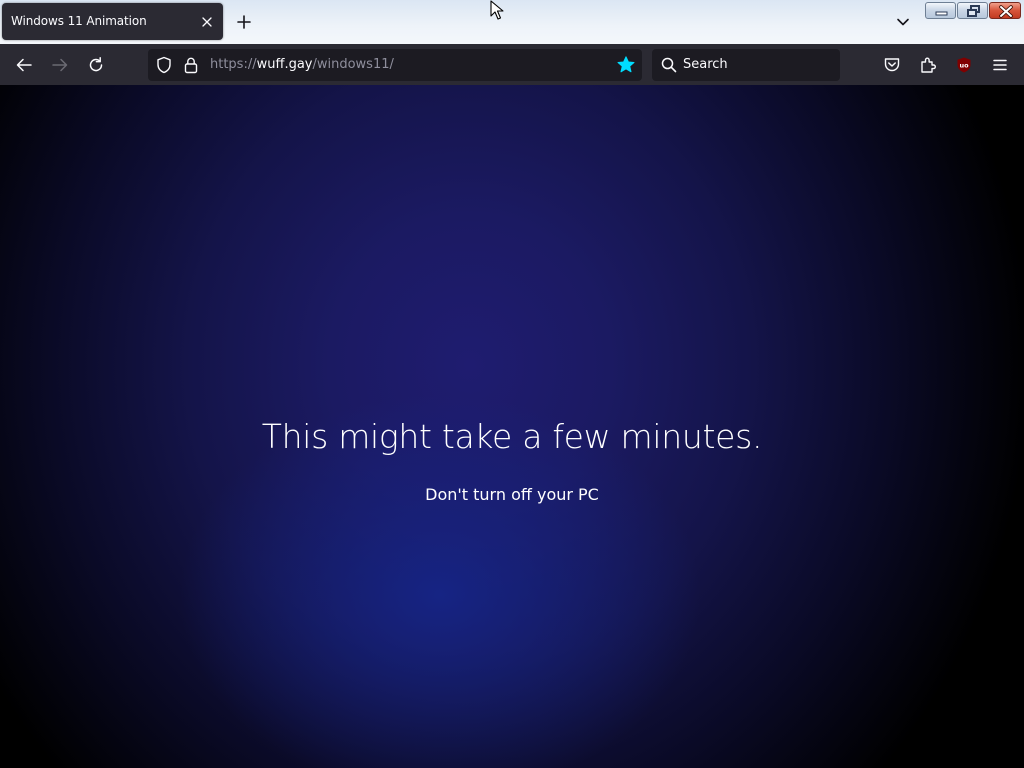 This screenshot has height=768, width=1024. I want to click on navigation-toolbar: https://wuff.gay/windows11/ Search uo, so click(512, 64).